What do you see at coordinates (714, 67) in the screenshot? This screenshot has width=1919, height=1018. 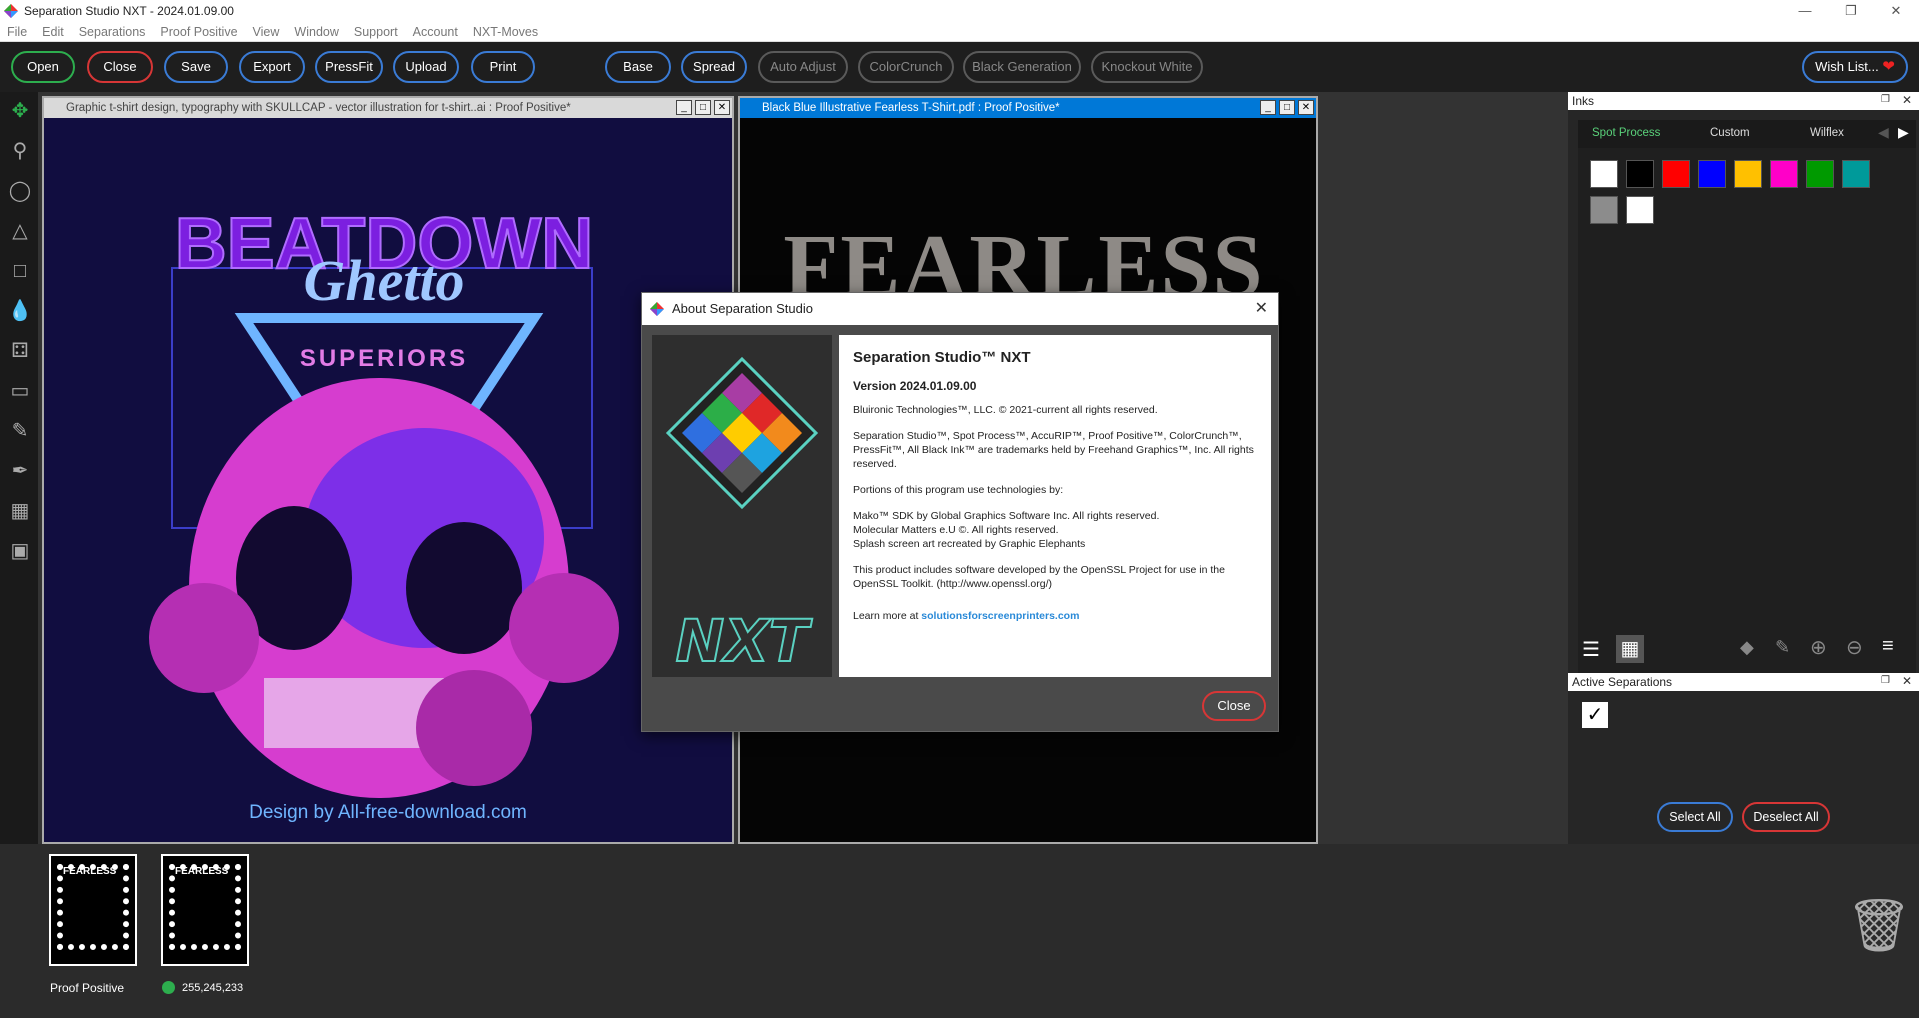 I see `spread-button: Spread` at bounding box center [714, 67].